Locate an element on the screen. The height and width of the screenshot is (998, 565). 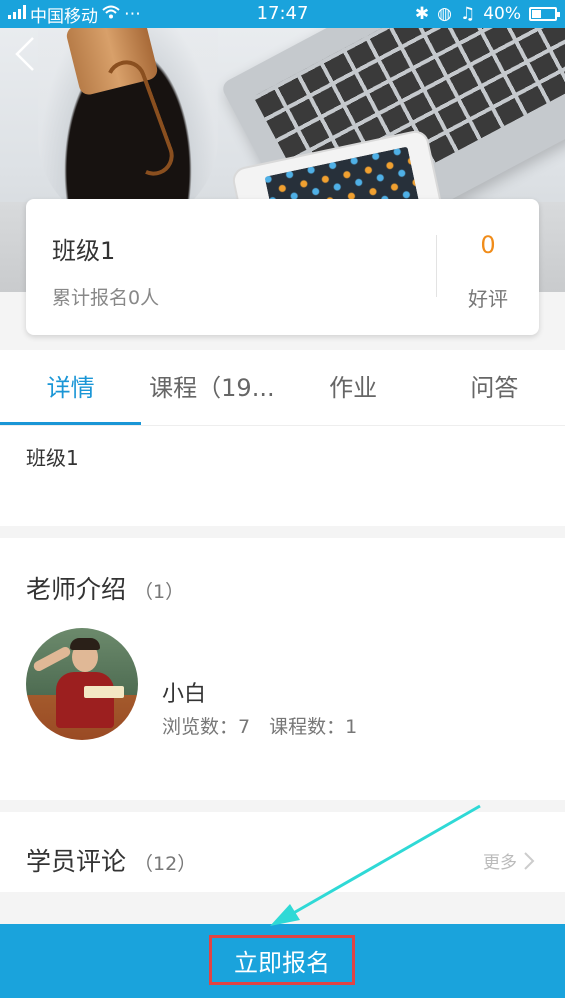
tab-bar: 详情 课程（19... 作业 问答 is located at coordinates (282, 388).